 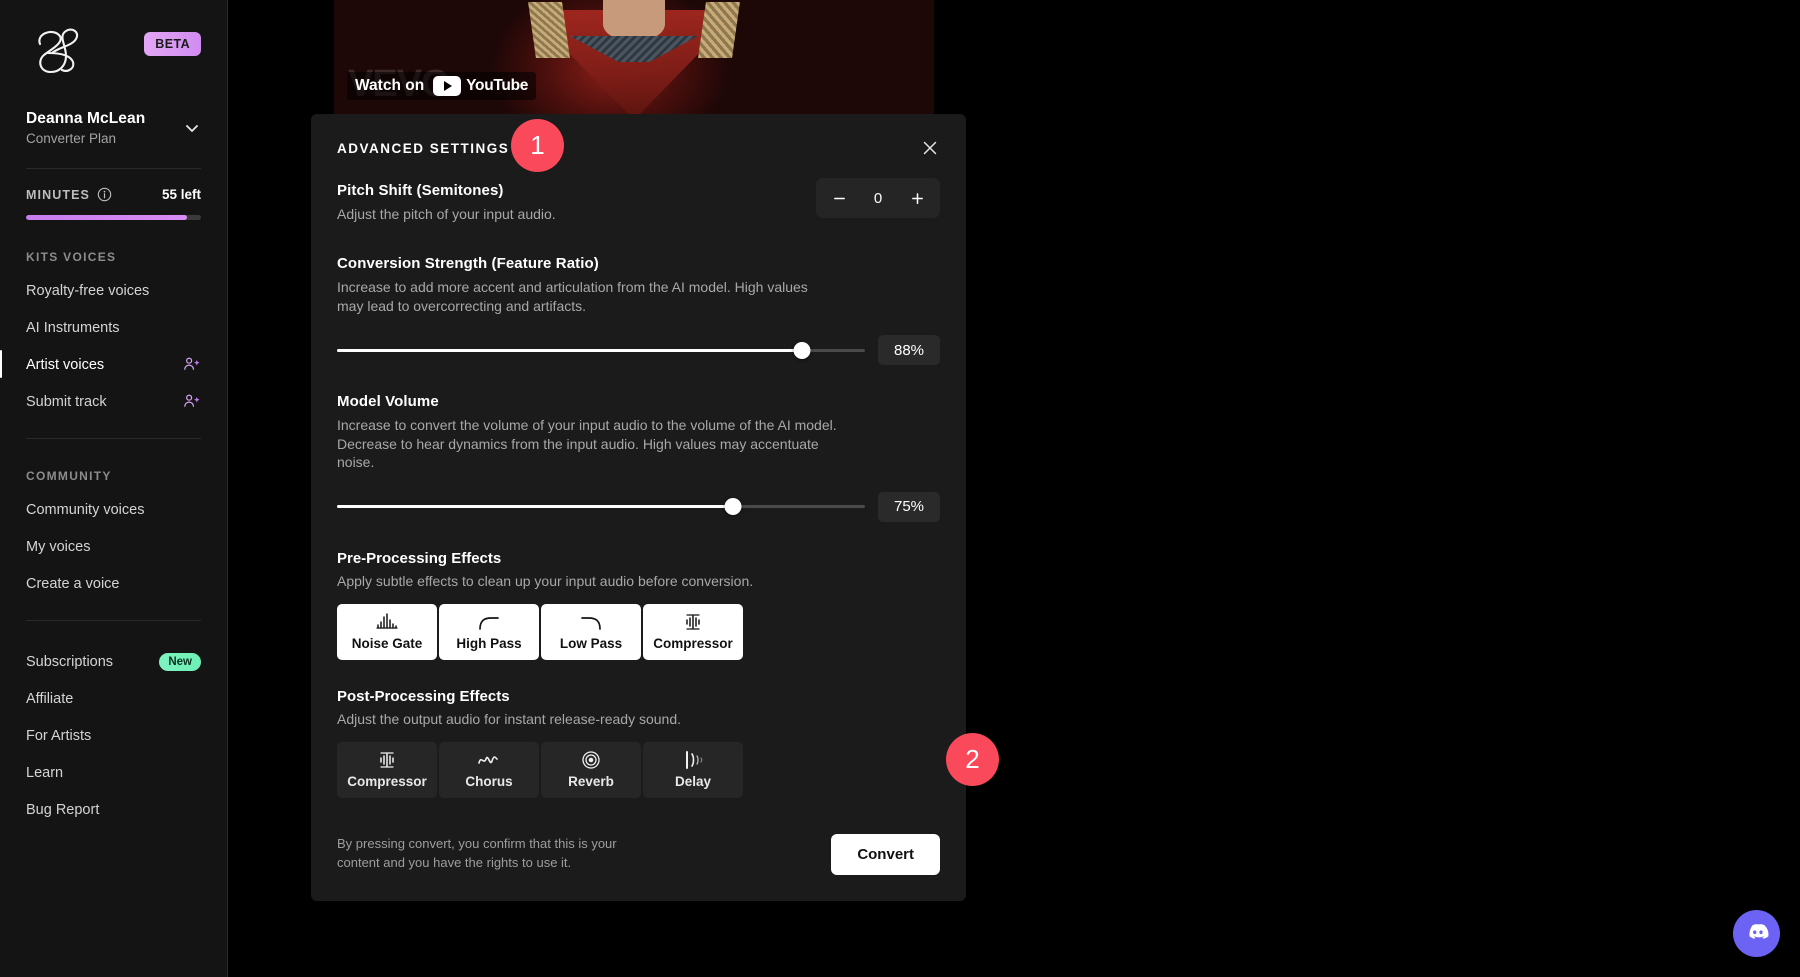 I want to click on kits-logo-icon, so click(x=57, y=53).